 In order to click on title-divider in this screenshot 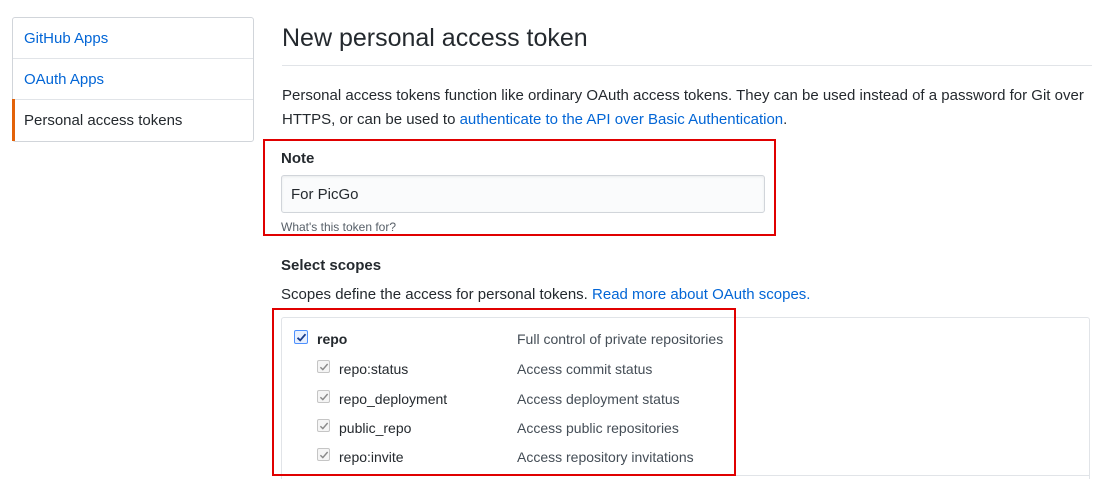, I will do `click(687, 65)`.